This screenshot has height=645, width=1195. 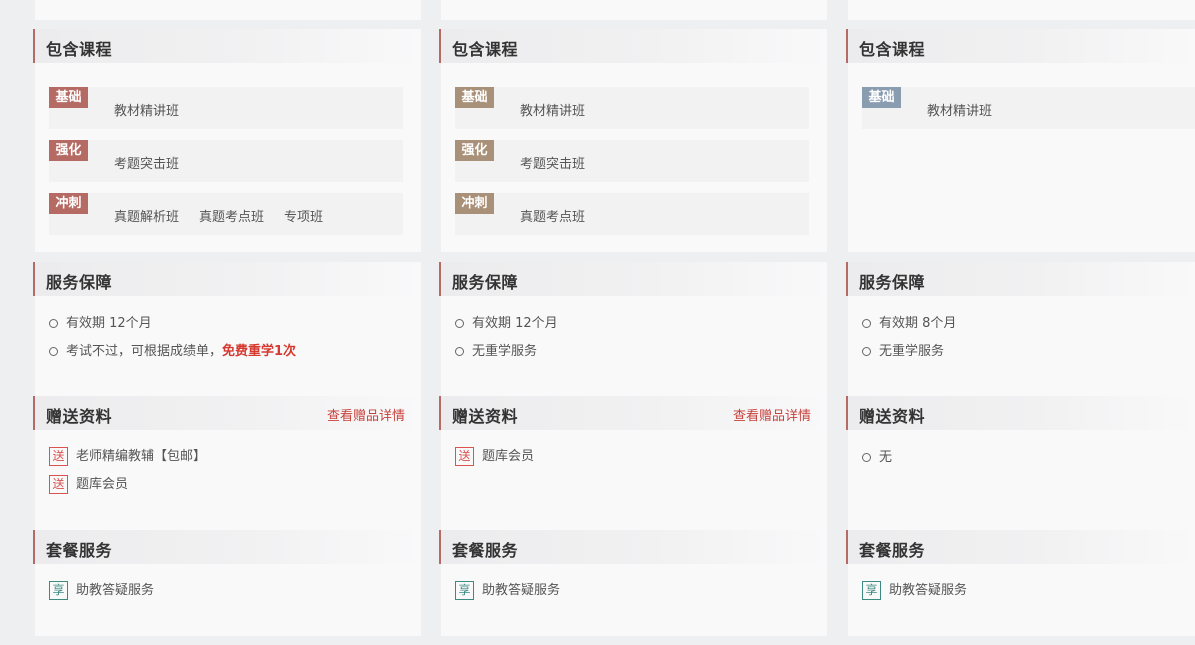 What do you see at coordinates (259, 351) in the screenshot?
I see `free-retake-highlight: 免费重学1次` at bounding box center [259, 351].